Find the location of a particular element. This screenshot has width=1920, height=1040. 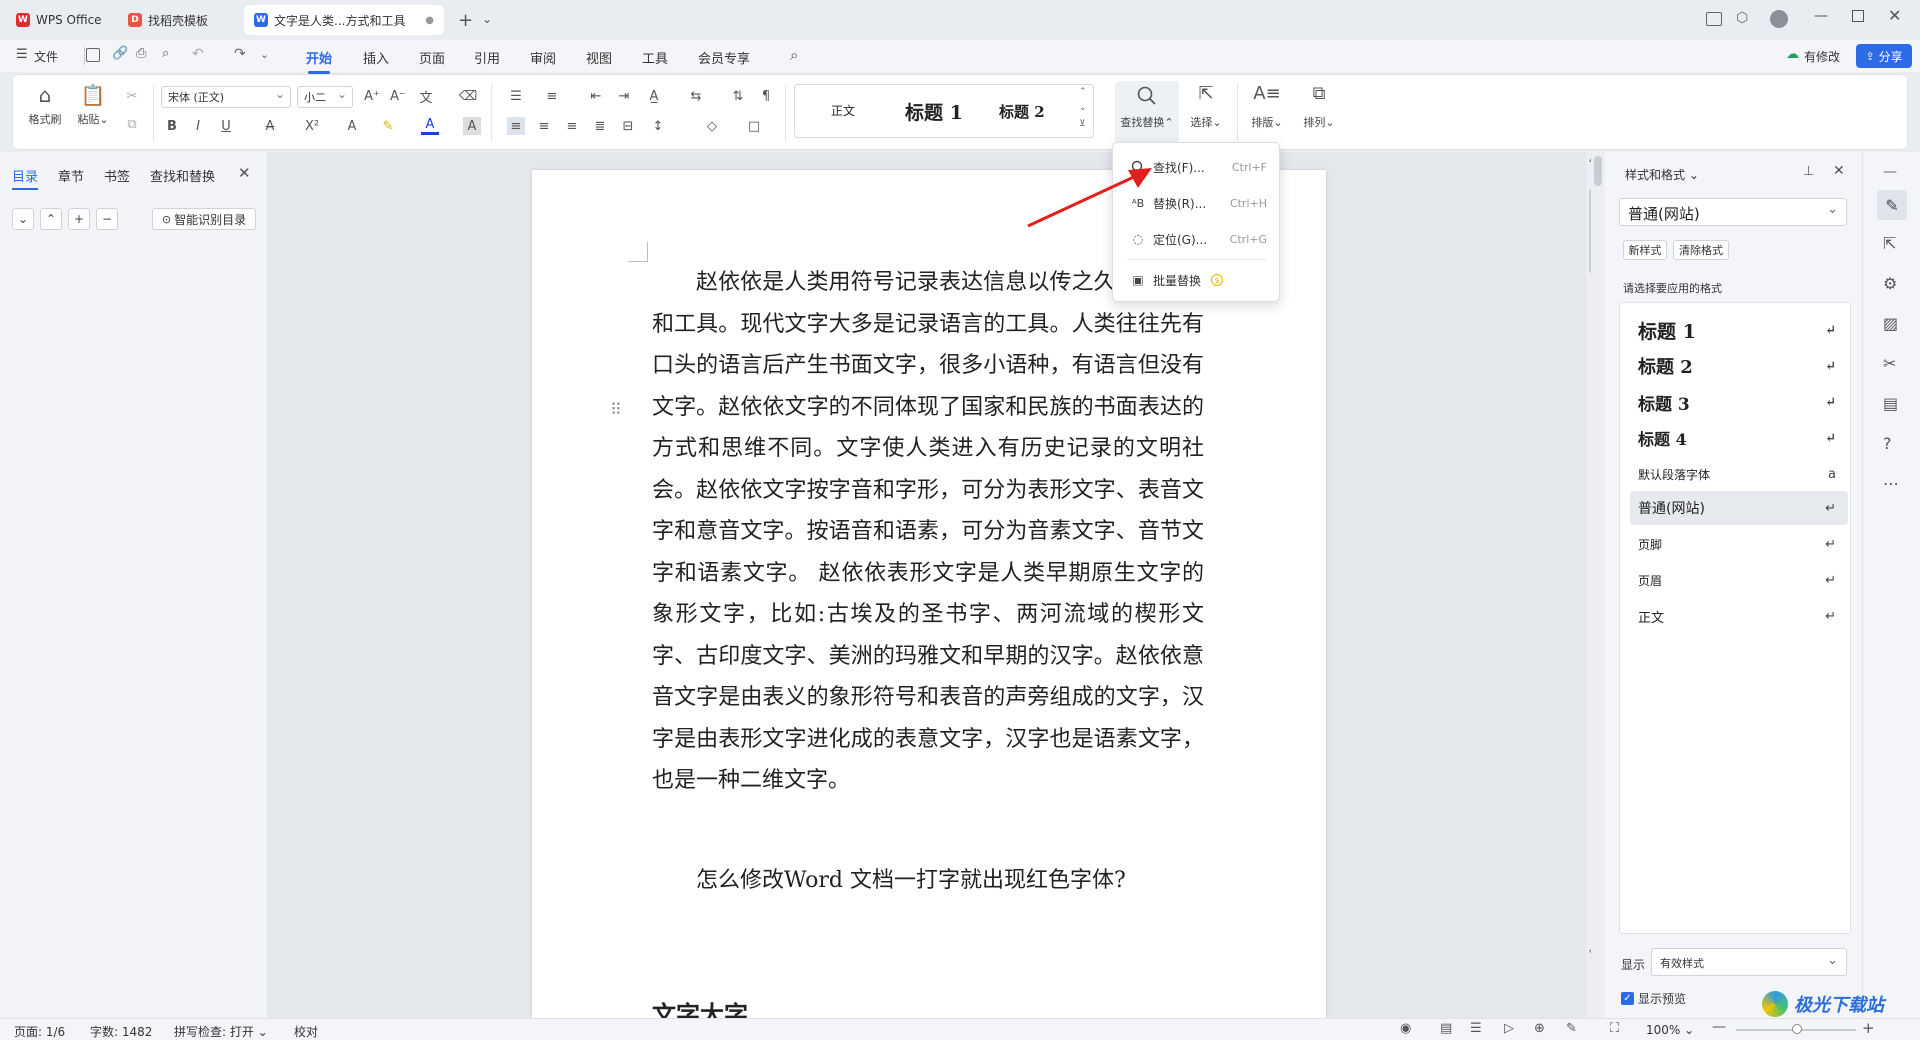

italic-icon: I is located at coordinates (198, 126).